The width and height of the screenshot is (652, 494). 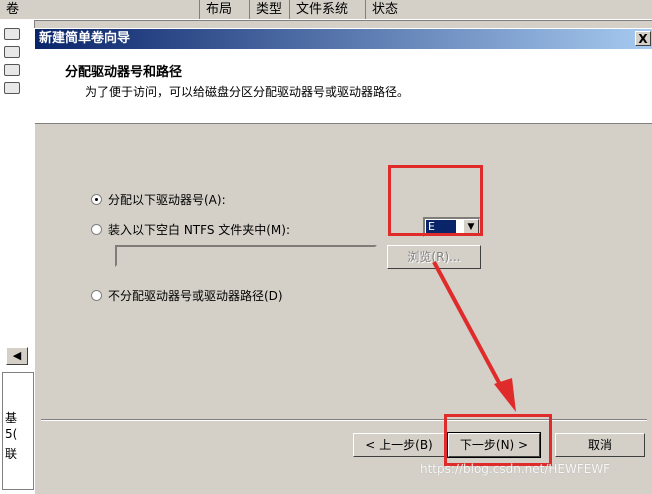 I want to click on page-title: 分配驱动器号和路径, so click(x=124, y=72).